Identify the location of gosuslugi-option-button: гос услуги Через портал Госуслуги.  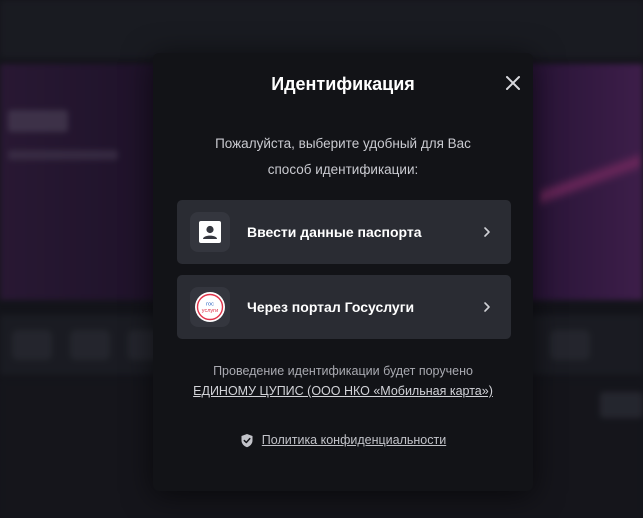
(344, 307).